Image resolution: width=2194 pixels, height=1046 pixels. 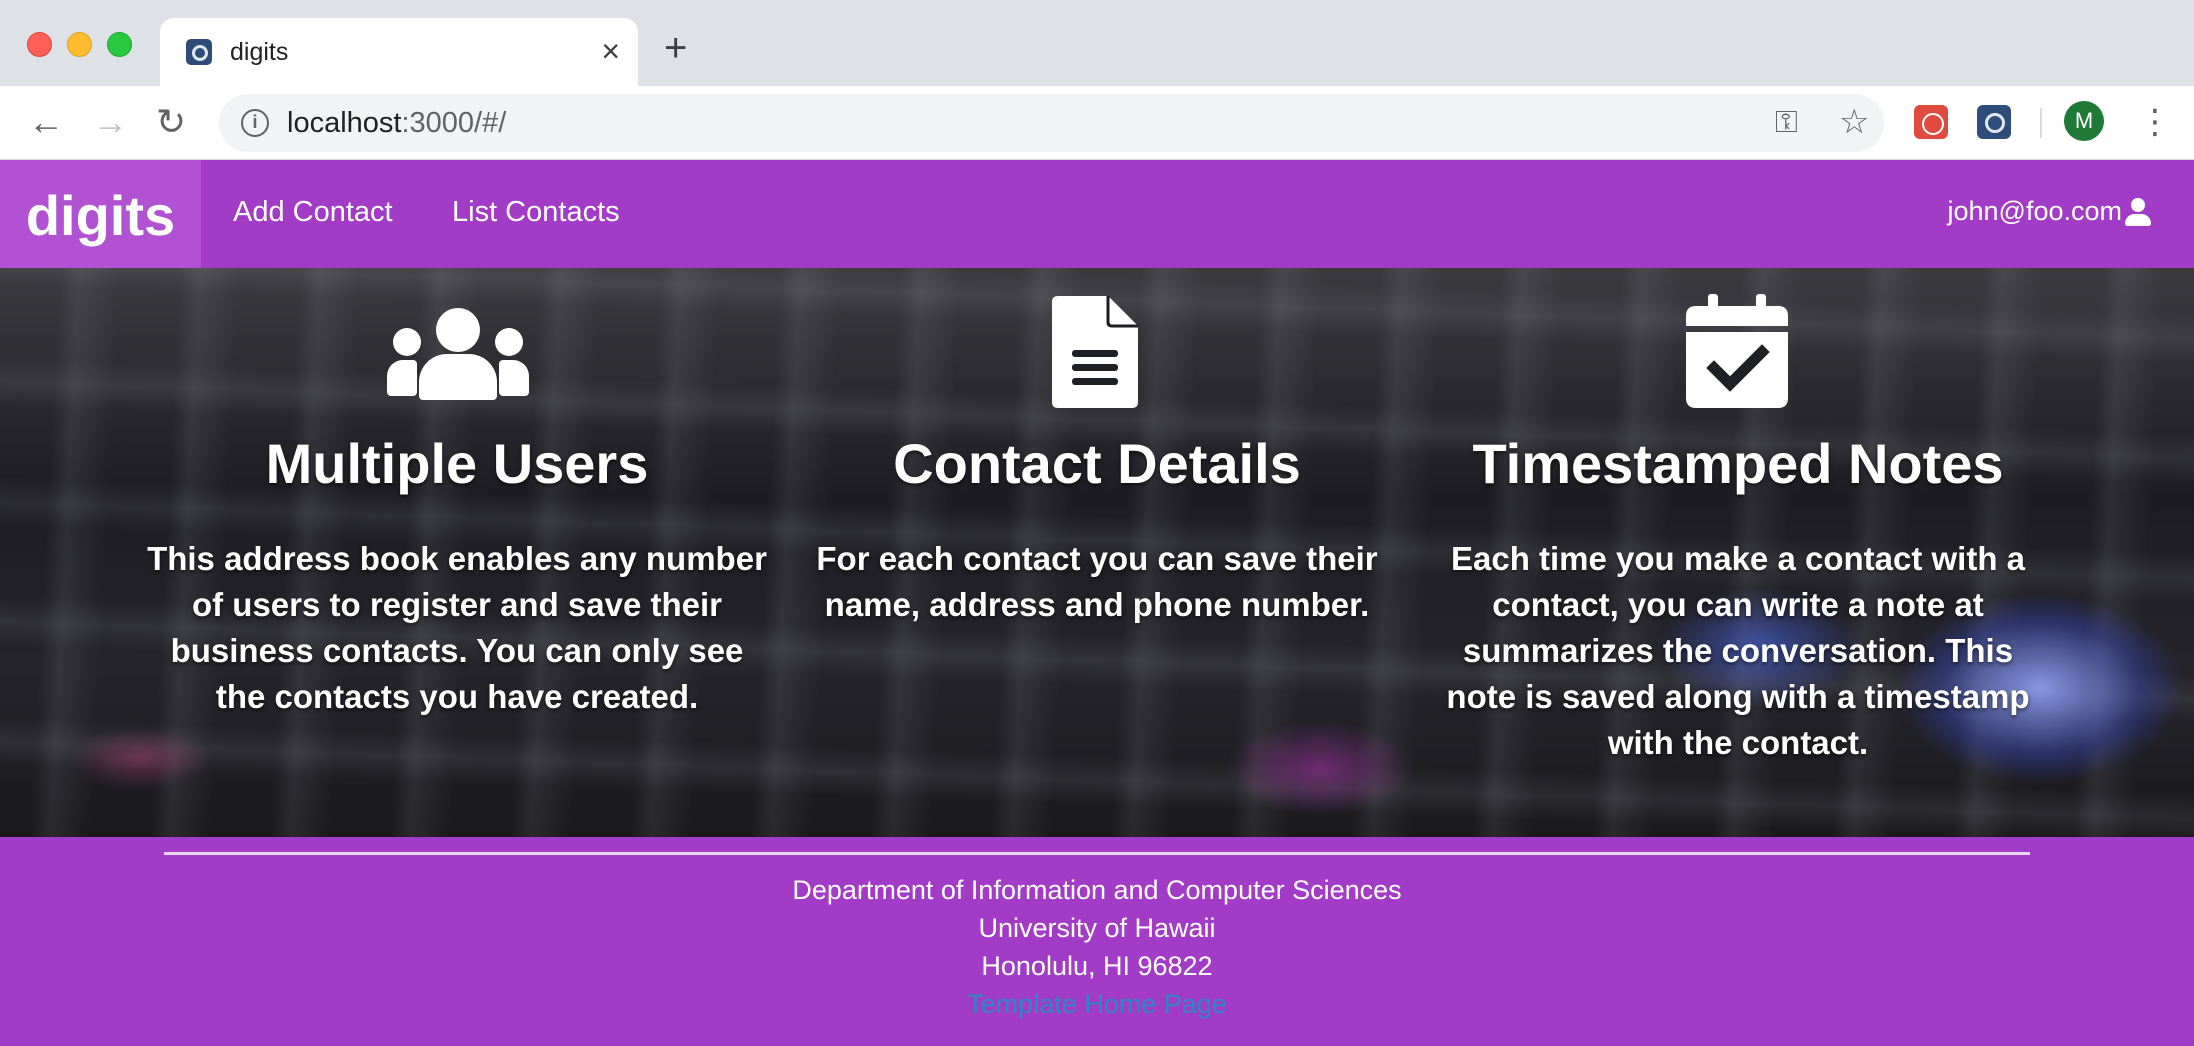 I want to click on nav-add-contact: Add Contact, so click(x=313, y=212).